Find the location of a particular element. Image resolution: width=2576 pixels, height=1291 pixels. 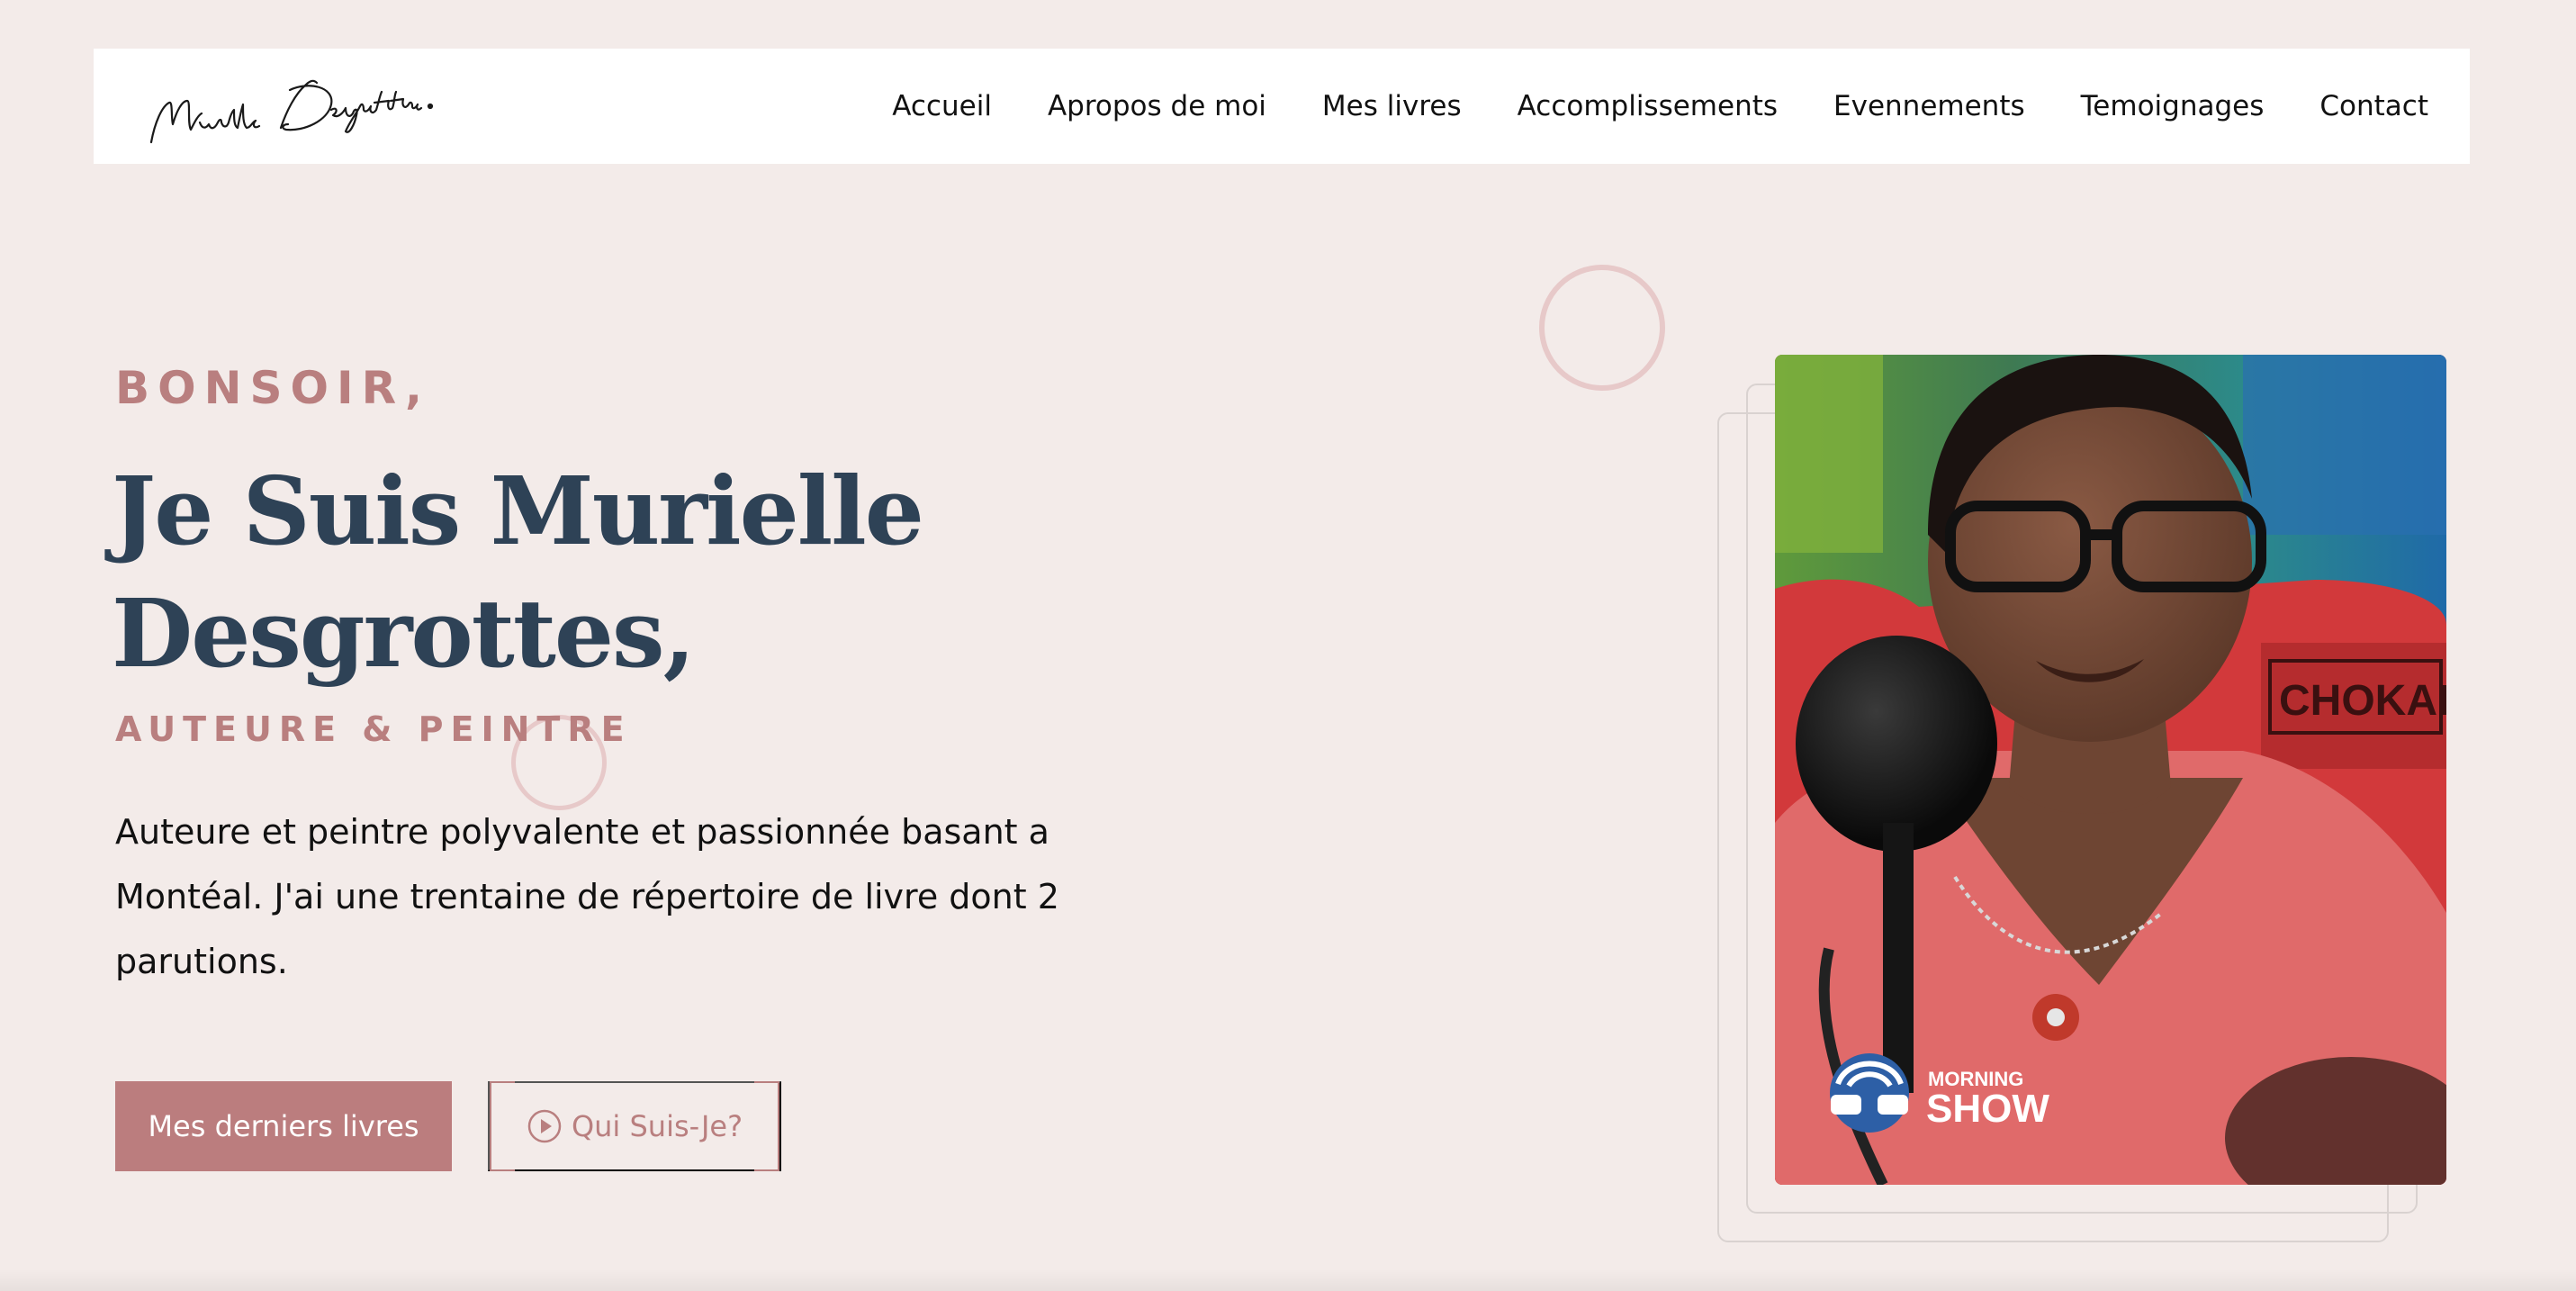

decorative-circle-large is located at coordinates (1602, 328).